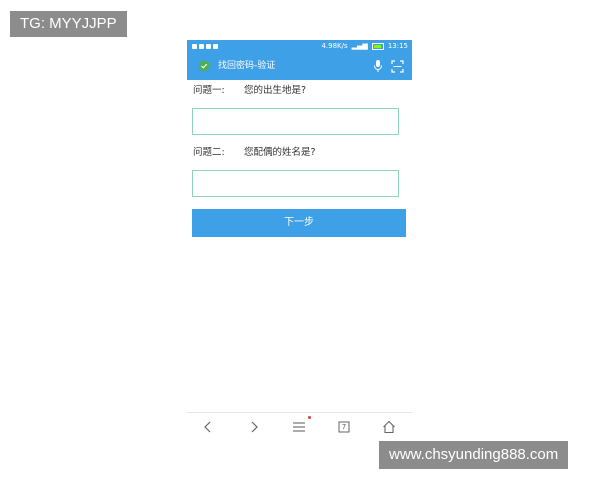 This screenshot has width=600, height=480. What do you see at coordinates (377, 46) in the screenshot?
I see `battery-icon` at bounding box center [377, 46].